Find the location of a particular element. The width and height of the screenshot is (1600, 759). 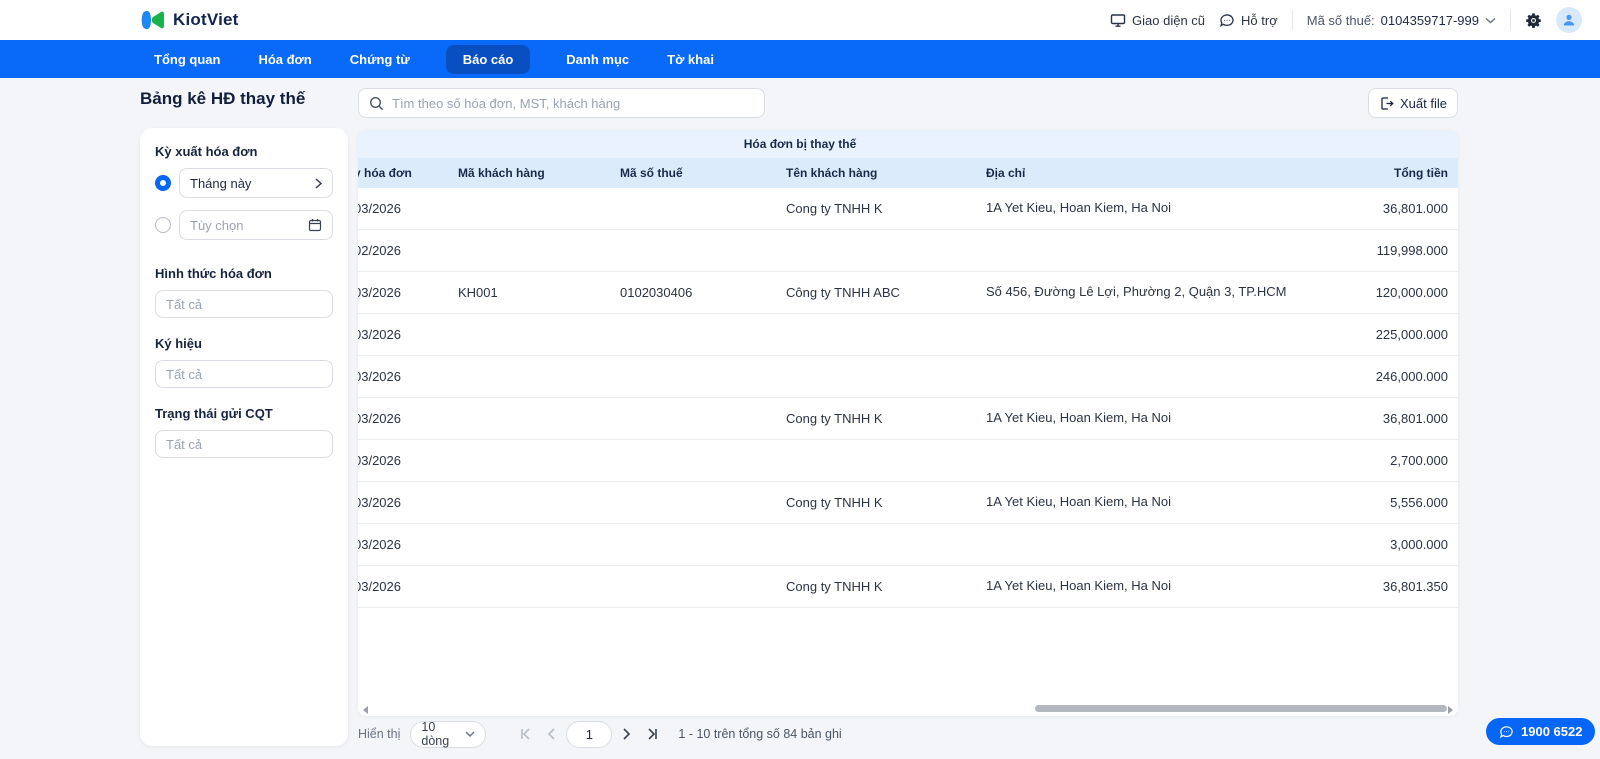

period-filter-label: Kỳ xuất hóa đơn is located at coordinates (206, 151).